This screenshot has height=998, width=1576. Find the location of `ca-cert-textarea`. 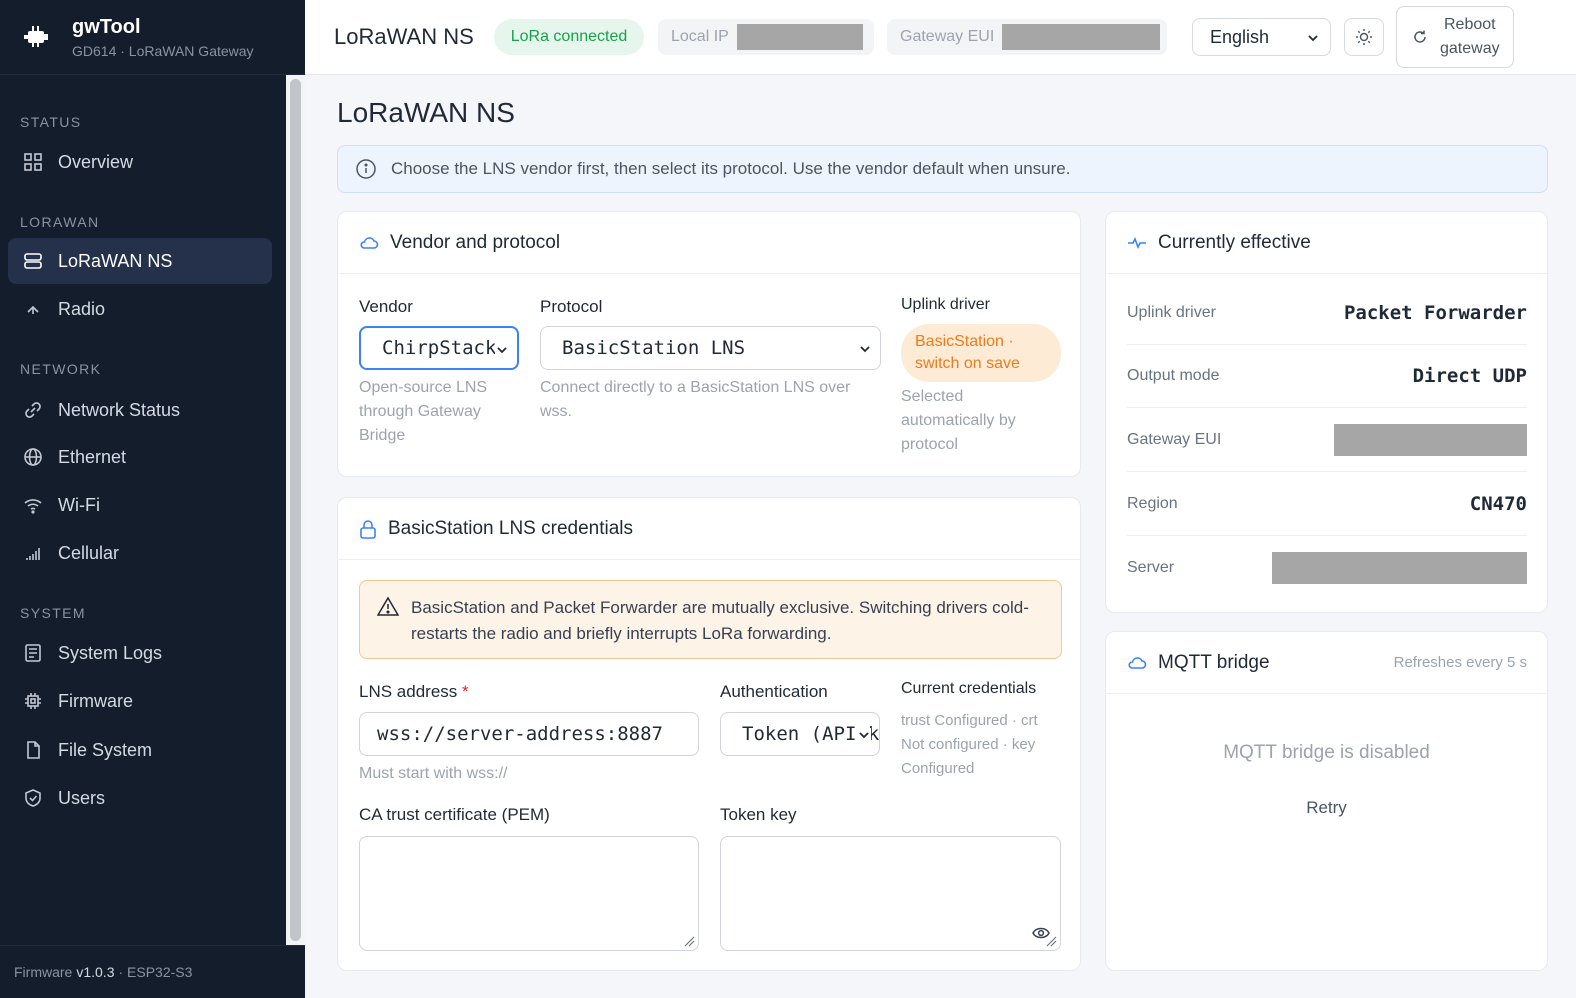

ca-cert-textarea is located at coordinates (529, 893).